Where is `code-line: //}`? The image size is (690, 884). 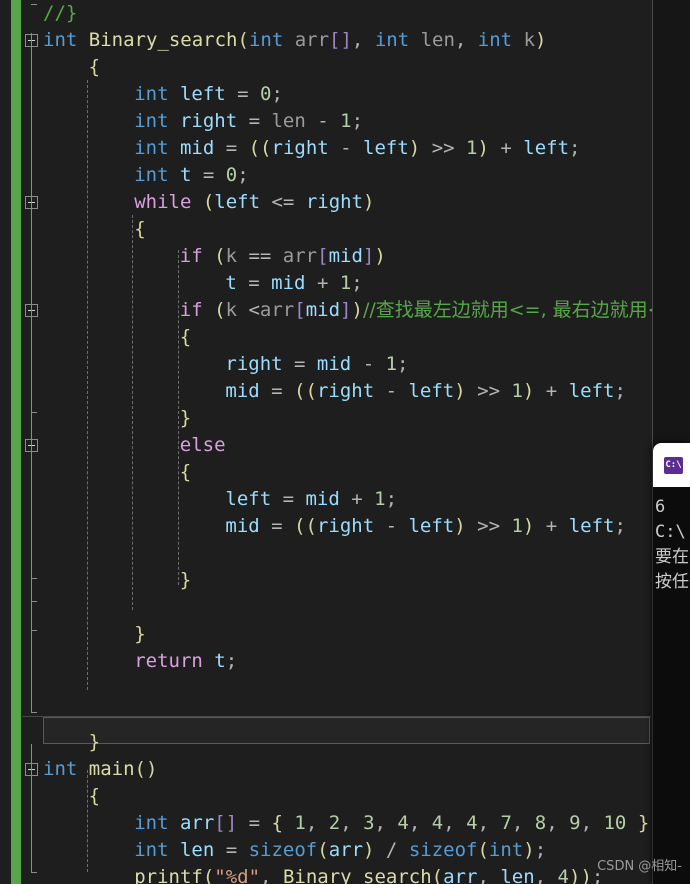 code-line: //} is located at coordinates (363, 13).